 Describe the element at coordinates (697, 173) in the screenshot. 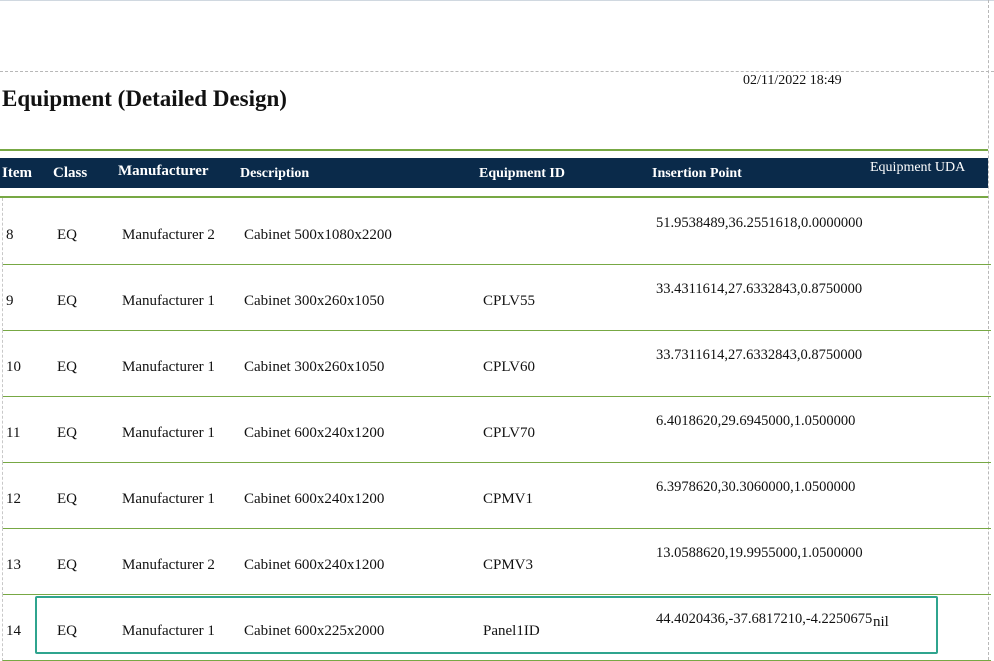

I see `column-header-insertion-point: Insertion Point` at that location.